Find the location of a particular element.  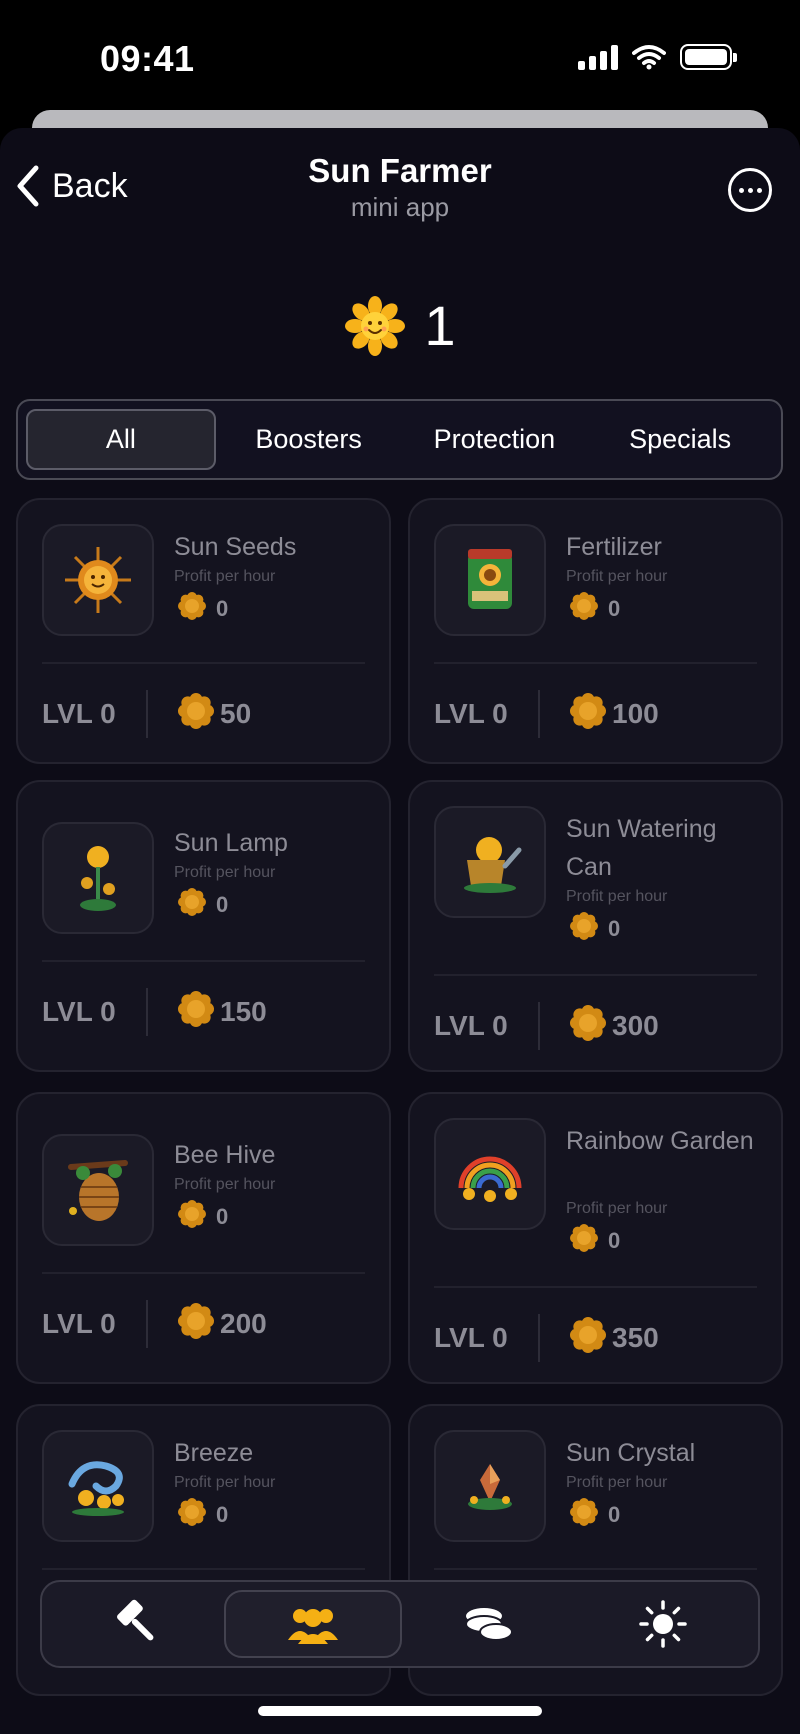

upgrade-name: Bee Hive is located at coordinates (225, 1155).